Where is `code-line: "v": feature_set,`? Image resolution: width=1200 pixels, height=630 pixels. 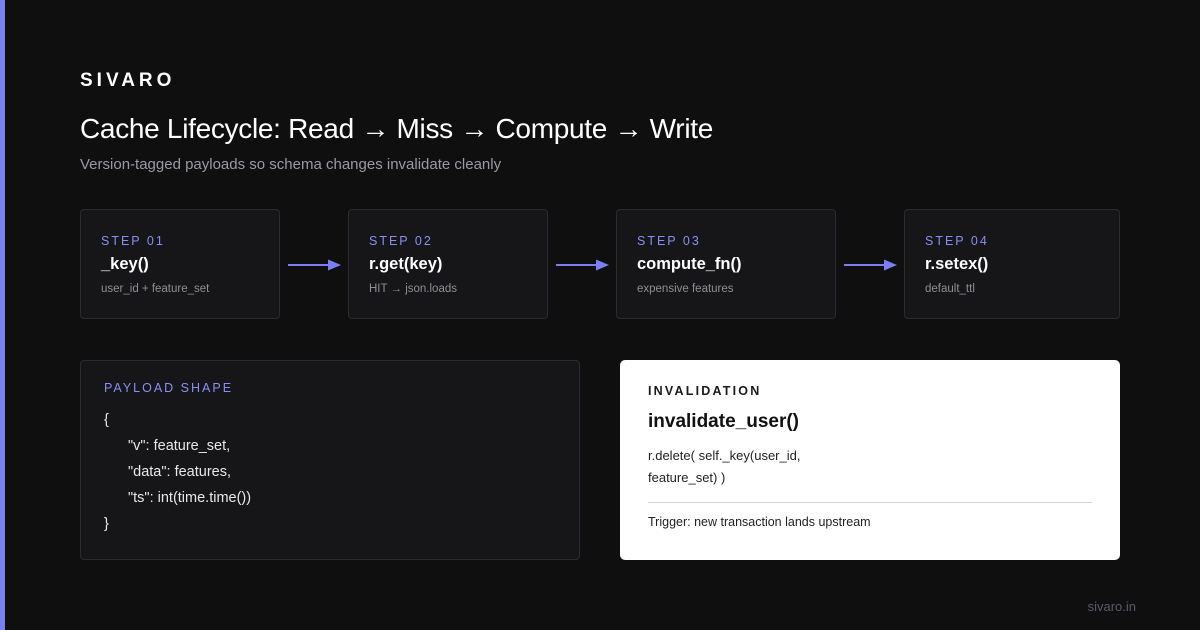 code-line: "v": feature_set, is located at coordinates (179, 446).